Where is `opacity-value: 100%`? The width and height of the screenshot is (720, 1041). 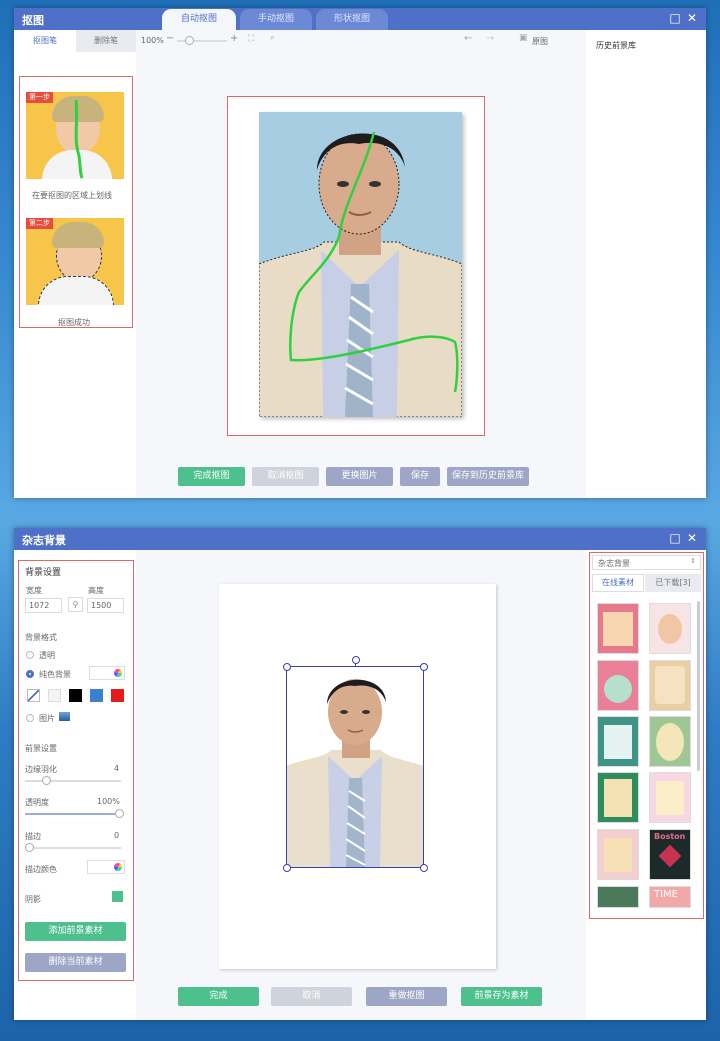 opacity-value: 100% is located at coordinates (108, 801).